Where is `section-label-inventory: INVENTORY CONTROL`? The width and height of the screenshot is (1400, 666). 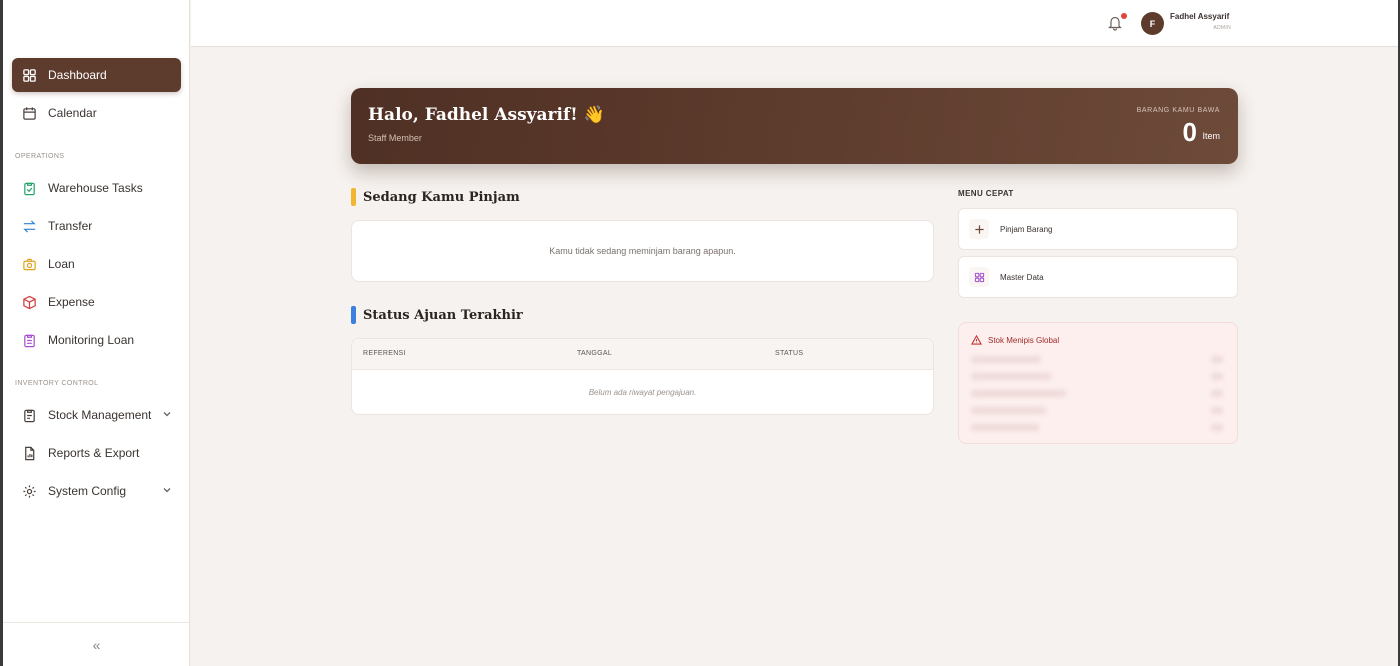
section-label-inventory: INVENTORY CONTROL is located at coordinates (57, 383).